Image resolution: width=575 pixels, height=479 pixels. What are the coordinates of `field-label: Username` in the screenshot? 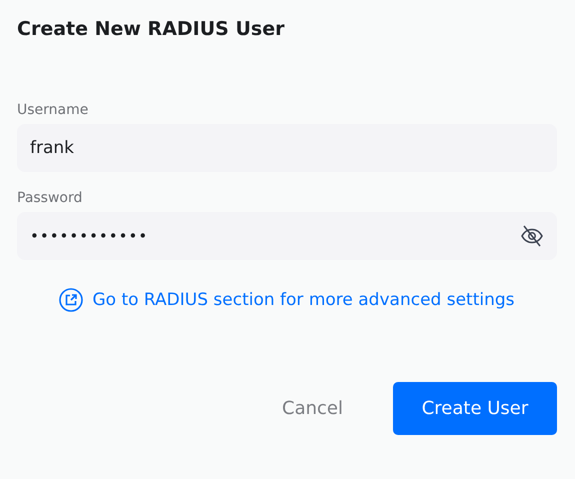 It's located at (53, 110).